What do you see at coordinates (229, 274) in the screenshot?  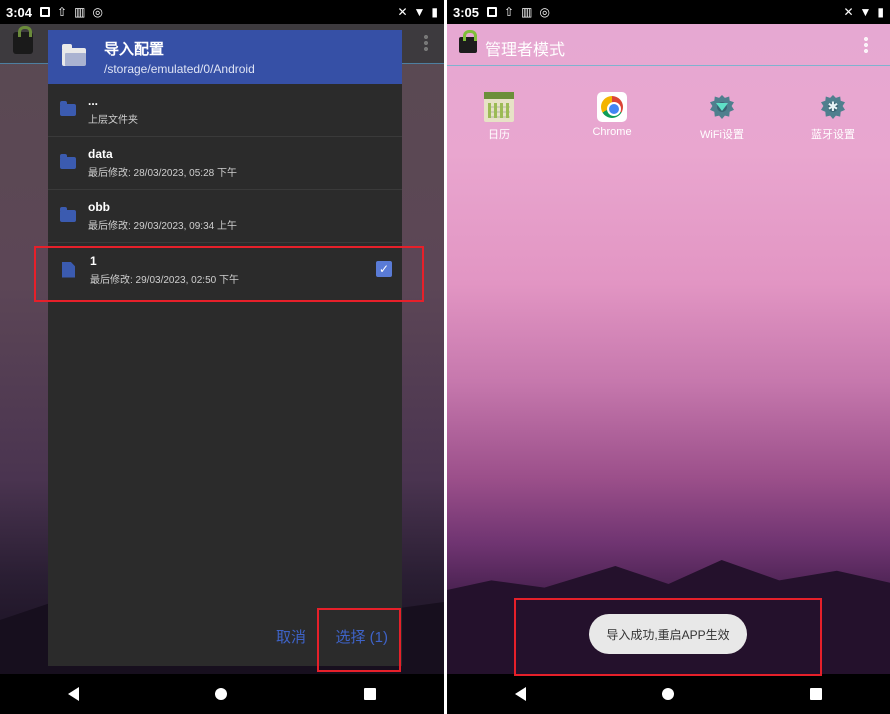 I see `highlight-file-row` at bounding box center [229, 274].